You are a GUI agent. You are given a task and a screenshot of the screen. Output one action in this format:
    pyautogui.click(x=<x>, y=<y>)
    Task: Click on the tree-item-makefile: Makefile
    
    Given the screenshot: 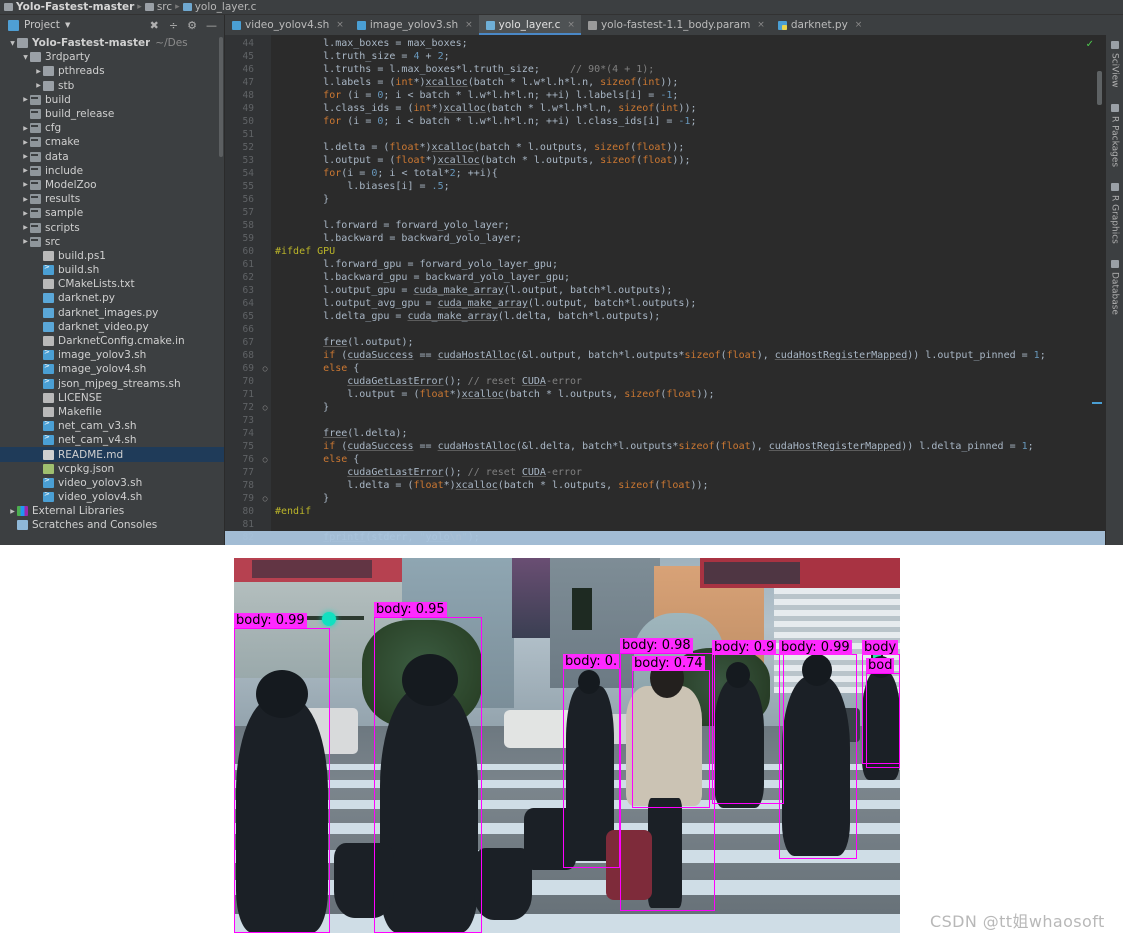 What is the action you would take?
    pyautogui.click(x=112, y=412)
    